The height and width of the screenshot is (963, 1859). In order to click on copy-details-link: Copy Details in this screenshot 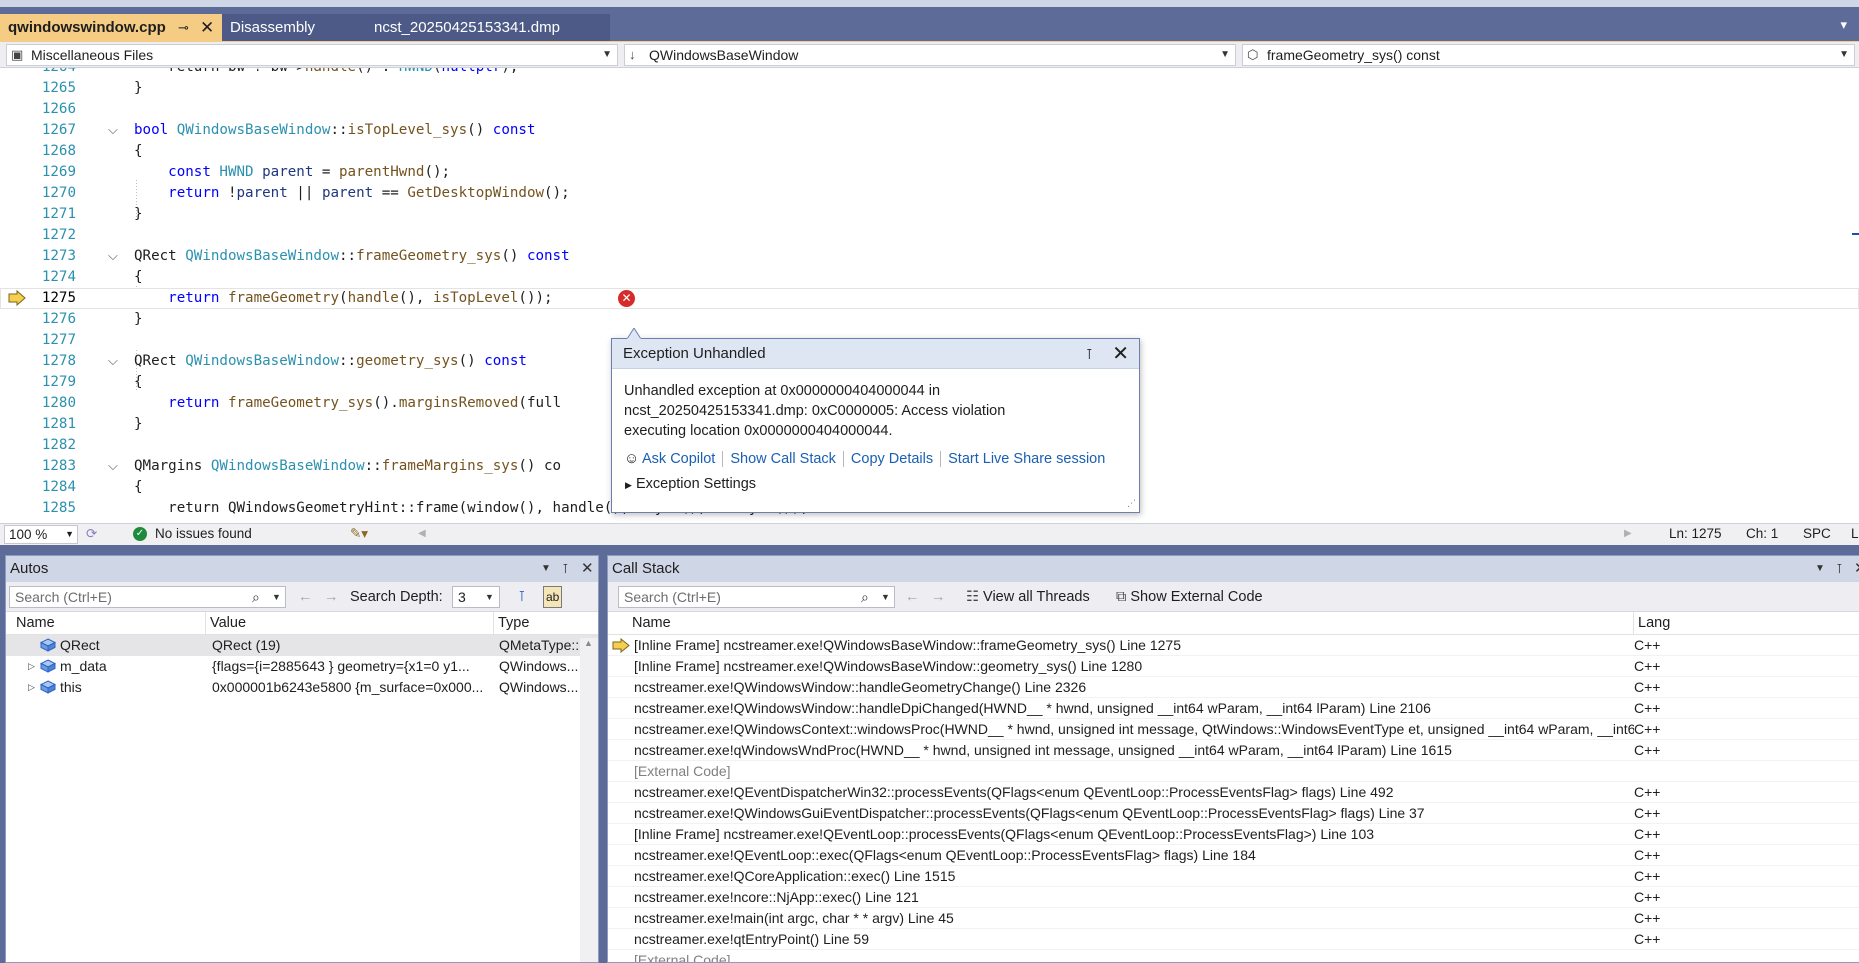, I will do `click(892, 459)`.